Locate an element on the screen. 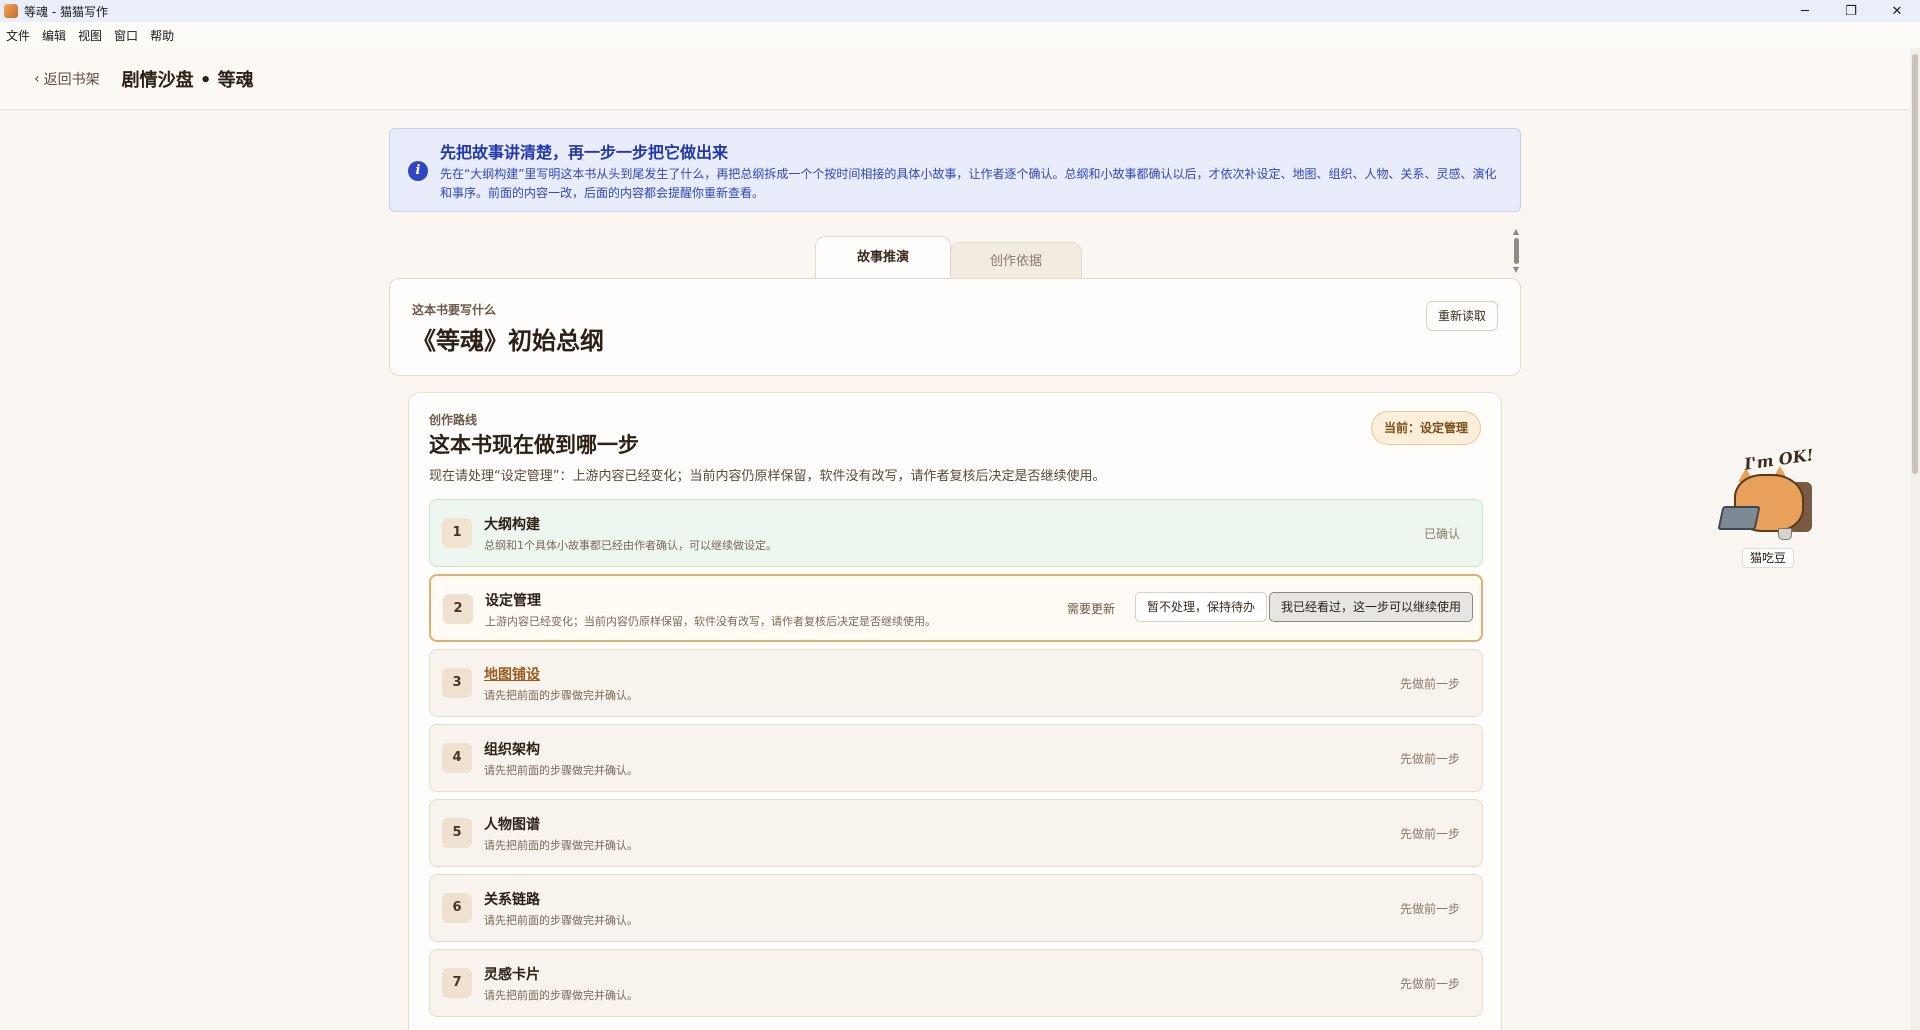 This screenshot has height=1030, width=1920. scroll-down-icon: ▼ is located at coordinates (1516, 270).